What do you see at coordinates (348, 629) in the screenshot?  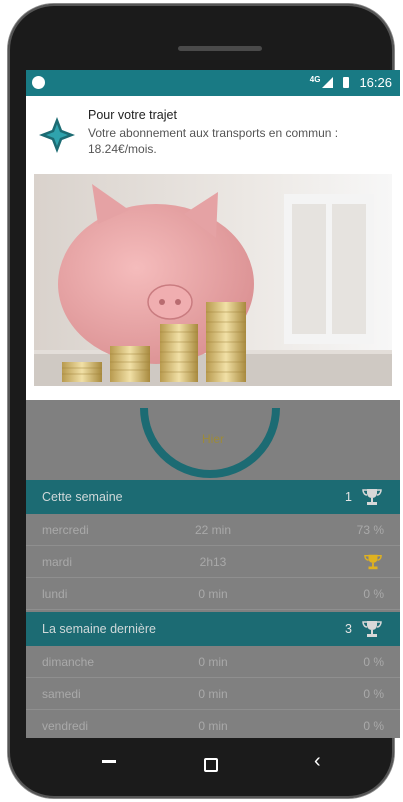 I see `section-rank: 3` at bounding box center [348, 629].